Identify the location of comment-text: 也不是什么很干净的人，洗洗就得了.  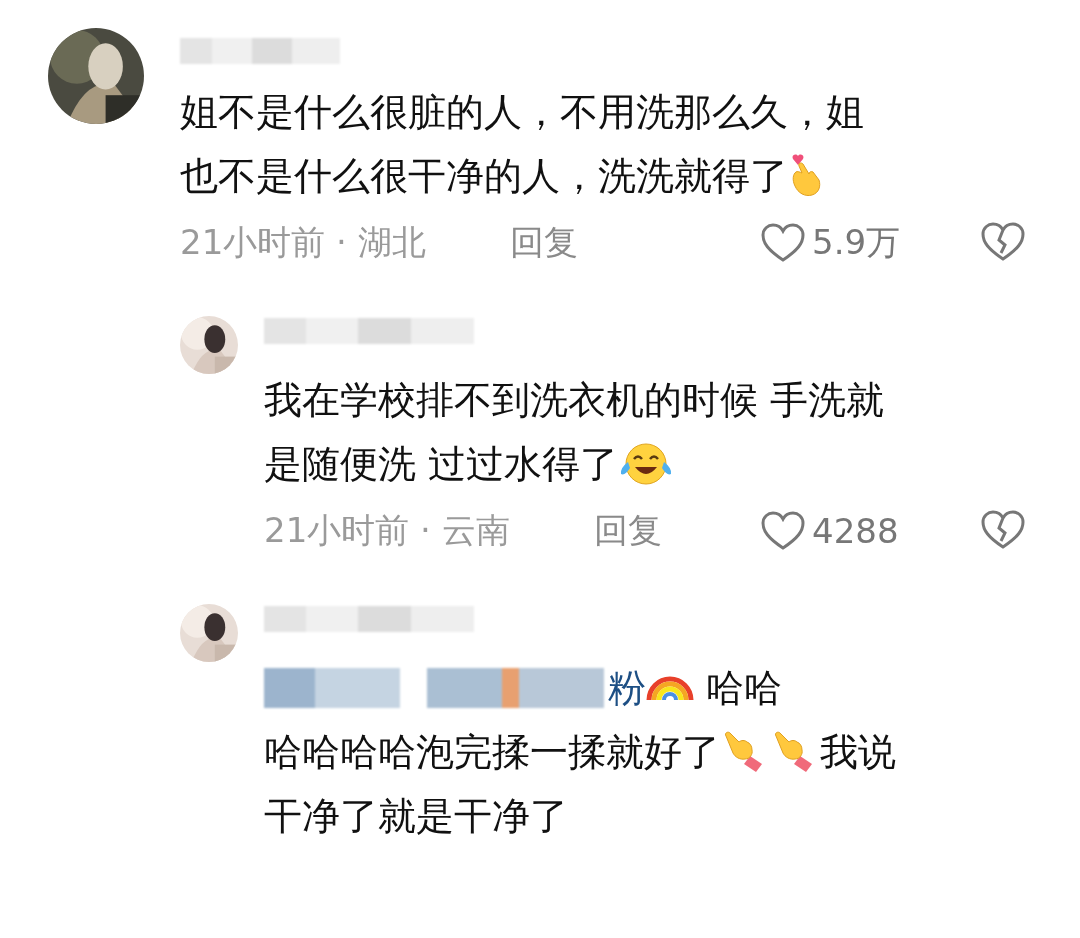
(484, 176).